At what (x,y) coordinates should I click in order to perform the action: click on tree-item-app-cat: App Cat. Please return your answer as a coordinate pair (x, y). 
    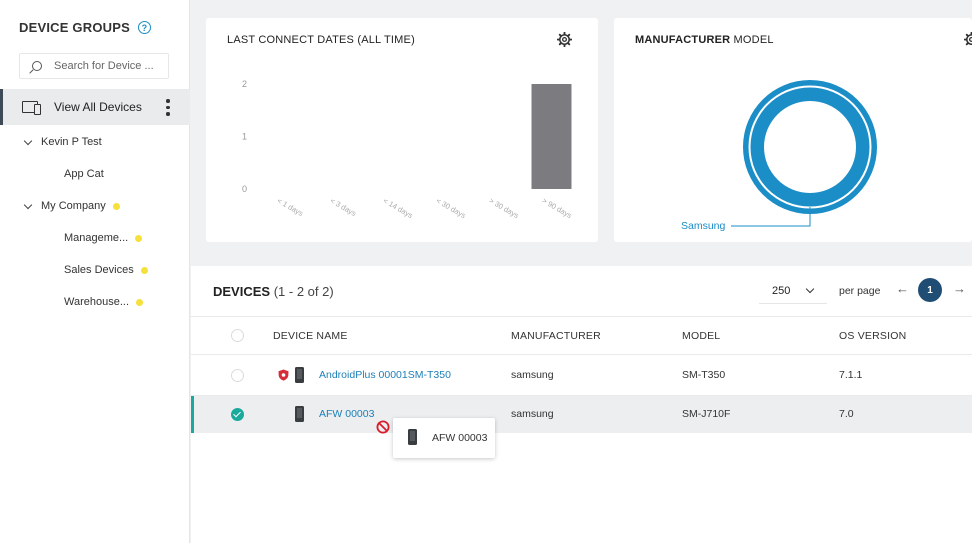
    Looking at the image, I should click on (84, 174).